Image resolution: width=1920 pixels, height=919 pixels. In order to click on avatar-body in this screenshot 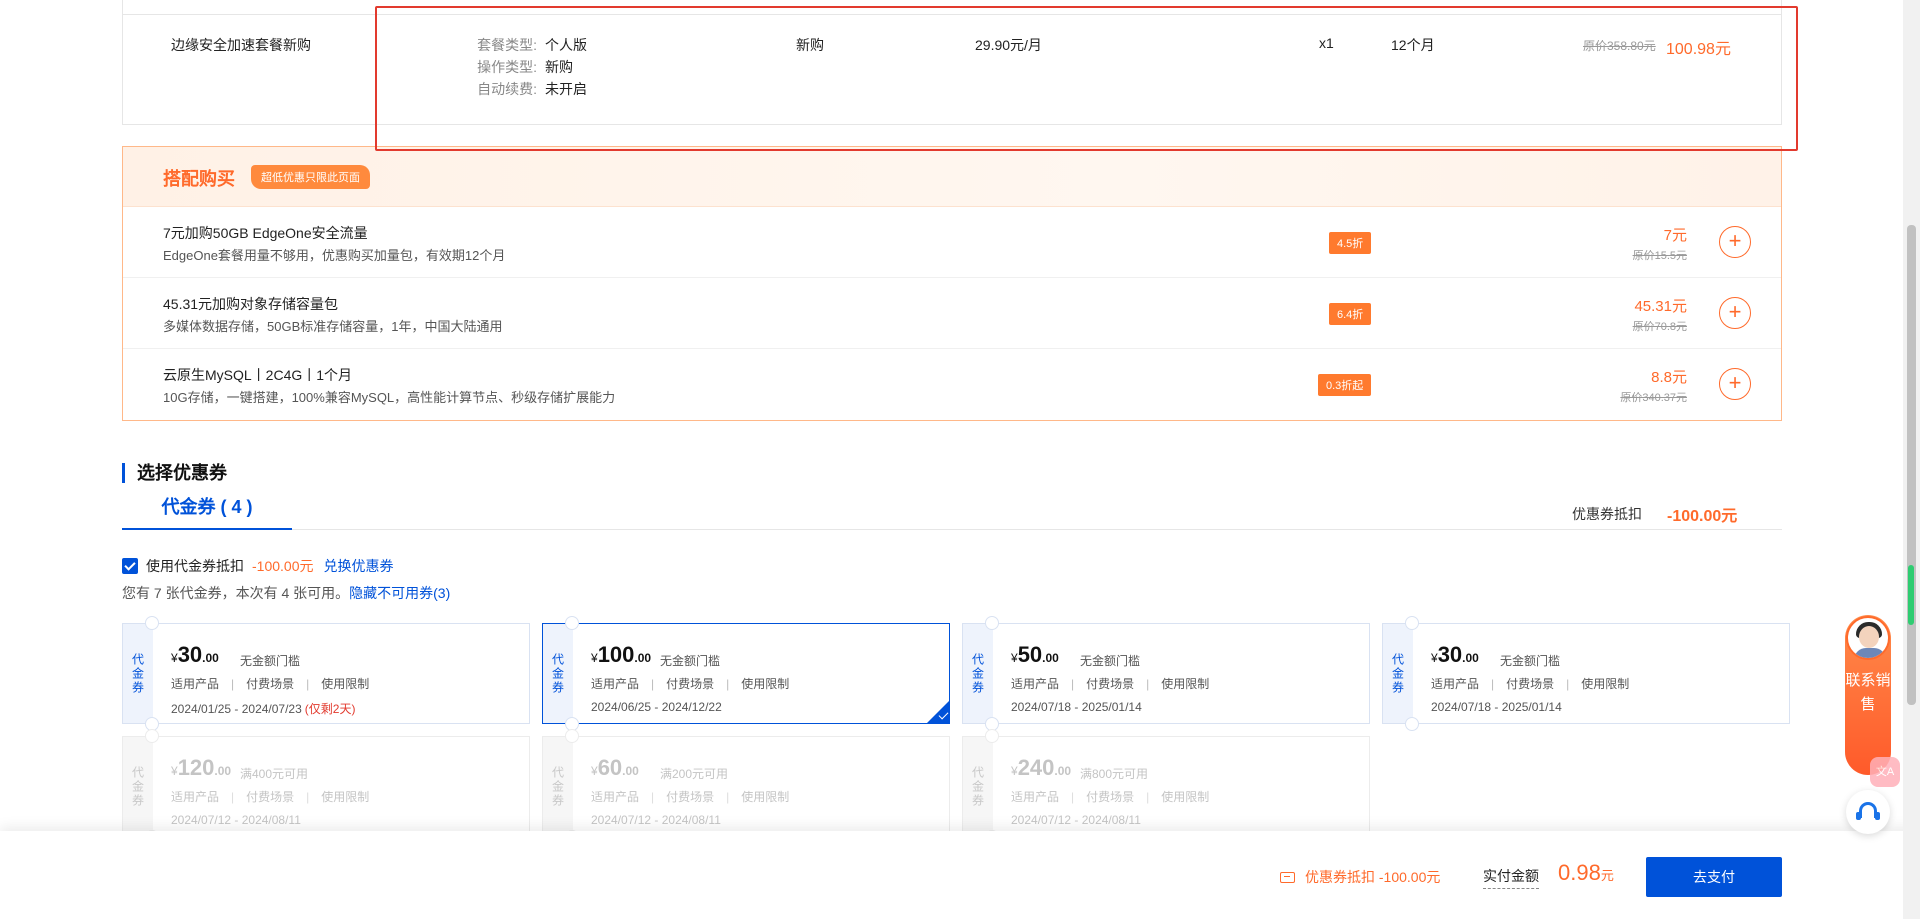, I will do `click(1870, 653)`.